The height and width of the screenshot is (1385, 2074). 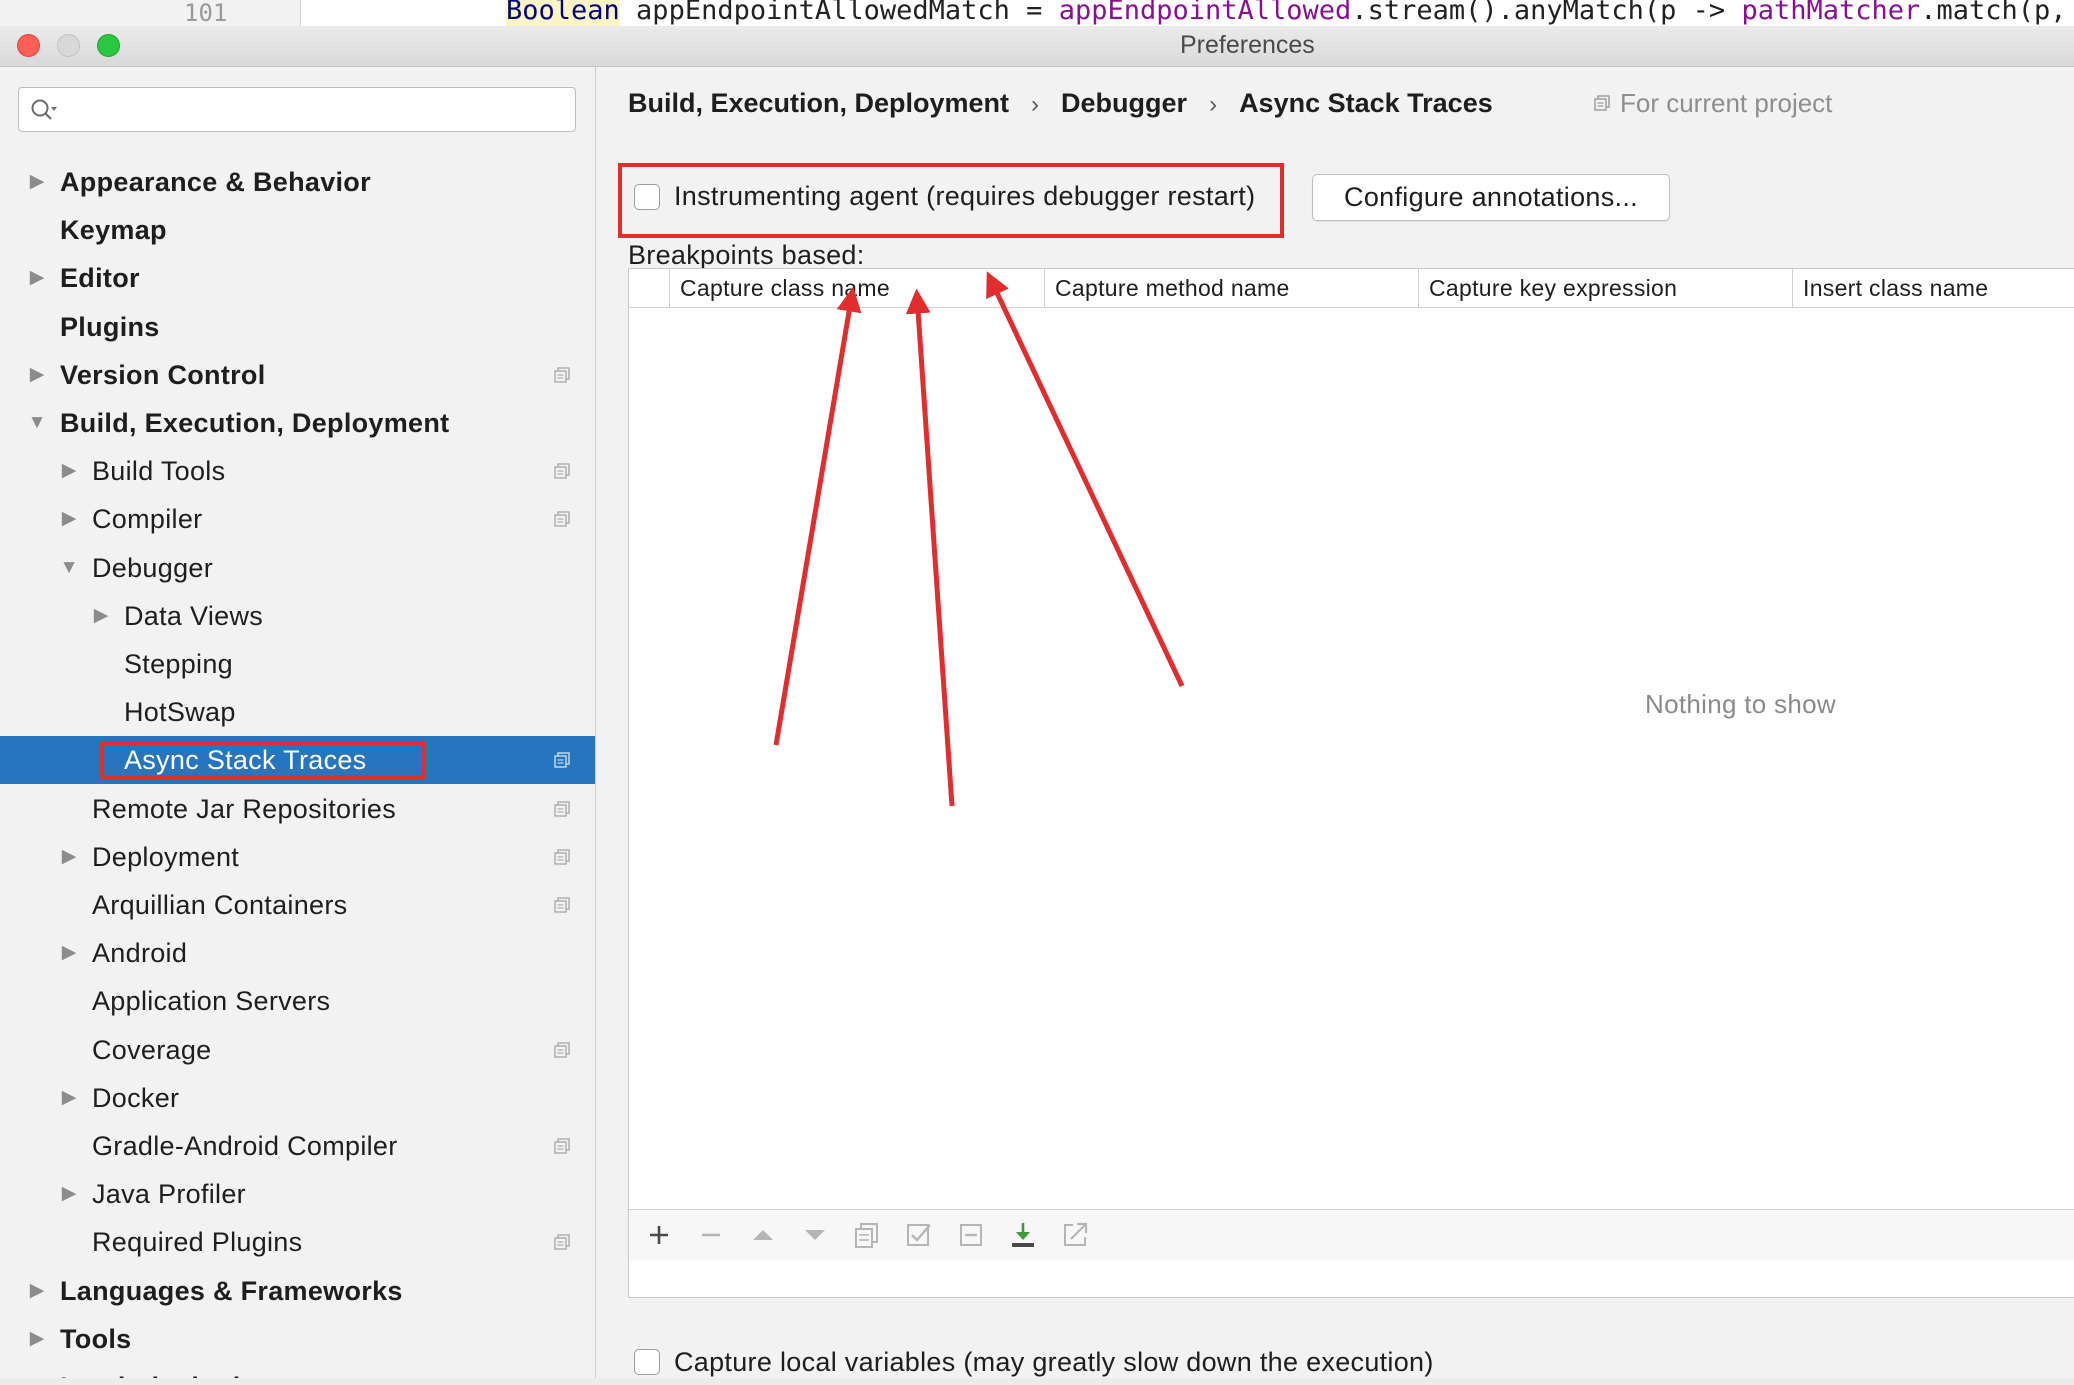 I want to click on disable-icon, so click(x=971, y=1235).